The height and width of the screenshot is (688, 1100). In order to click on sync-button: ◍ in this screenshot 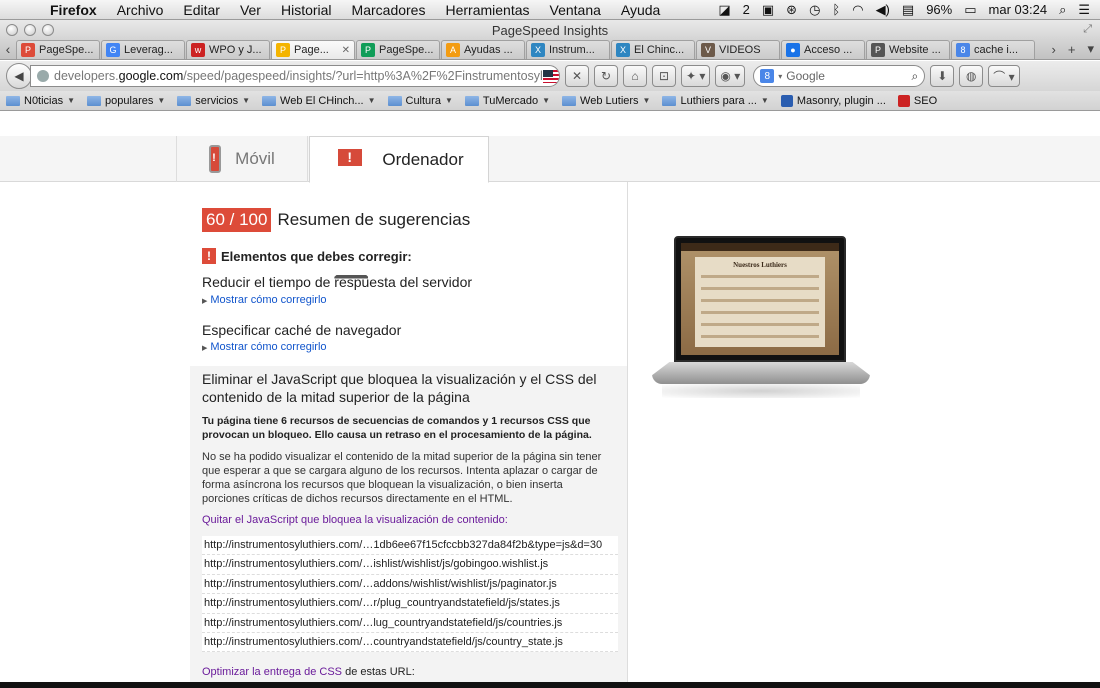, I will do `click(971, 76)`.